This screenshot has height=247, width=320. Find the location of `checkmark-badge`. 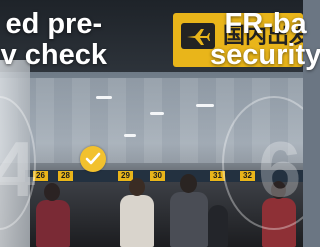

checkmark-badge is located at coordinates (93, 159).